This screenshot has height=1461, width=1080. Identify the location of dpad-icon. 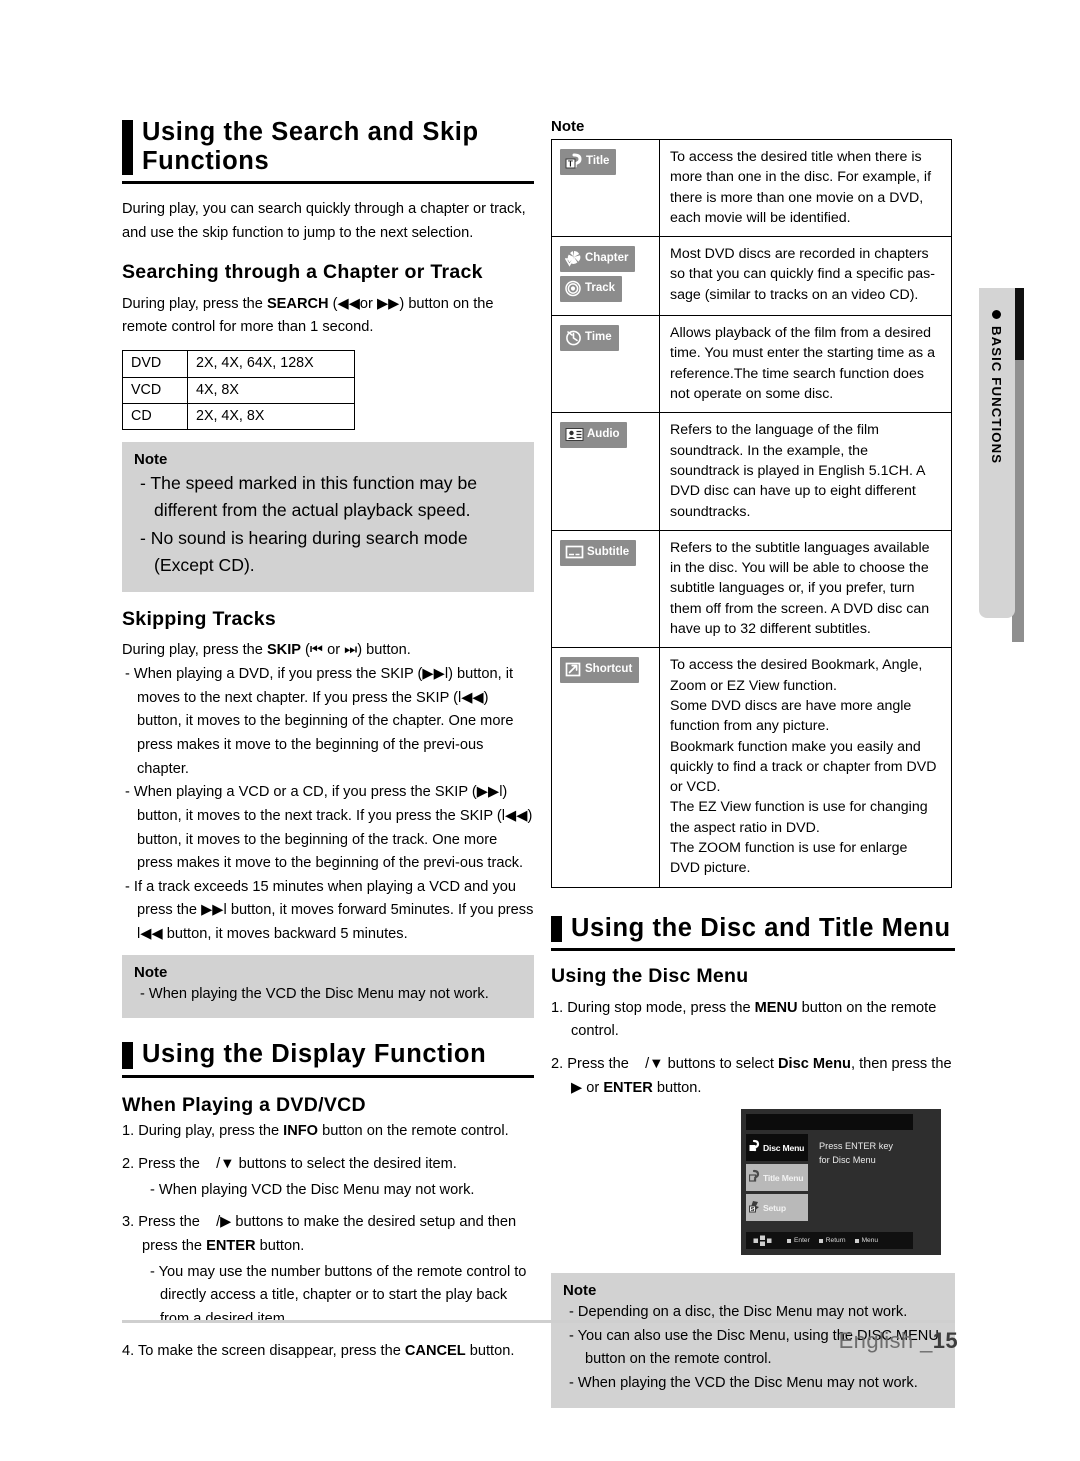
(763, 1241).